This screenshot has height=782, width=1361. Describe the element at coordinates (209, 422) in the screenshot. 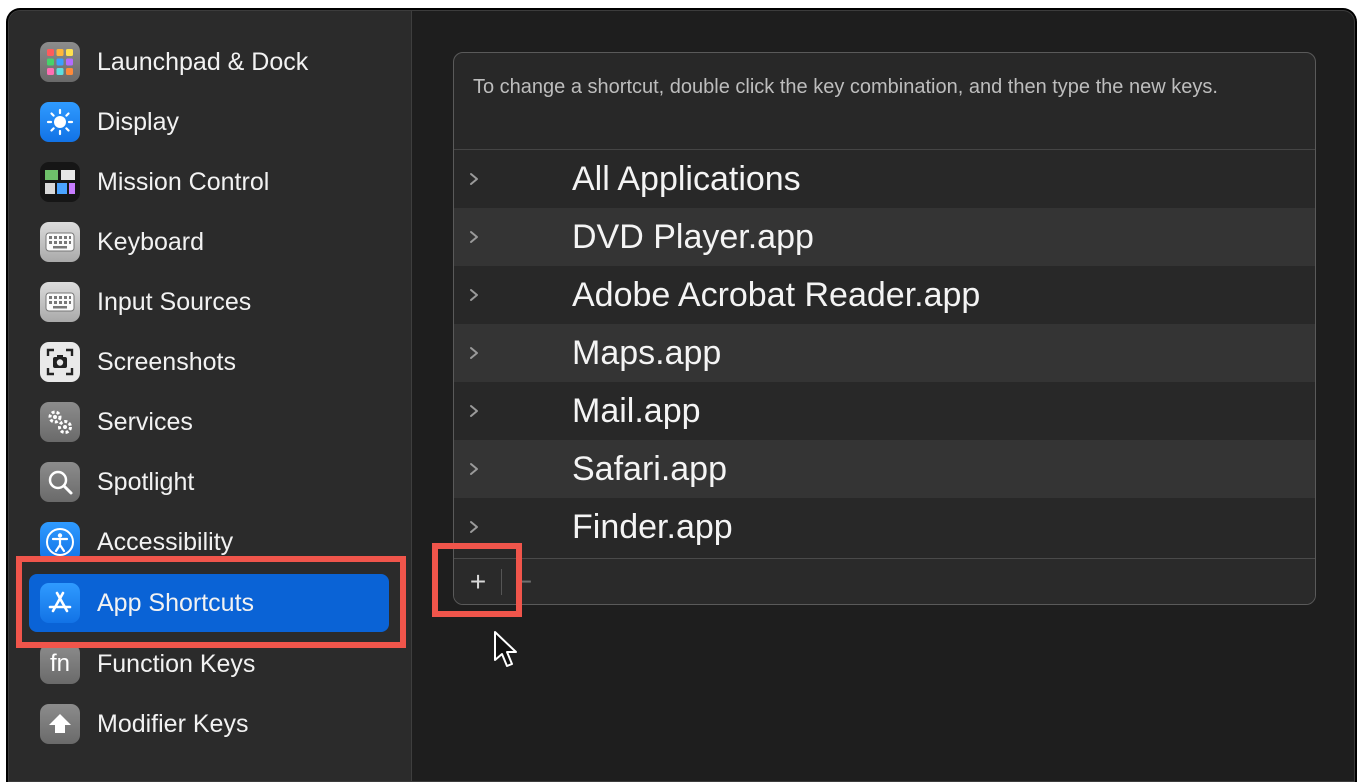

I see `sidebar-item-services: Services` at that location.